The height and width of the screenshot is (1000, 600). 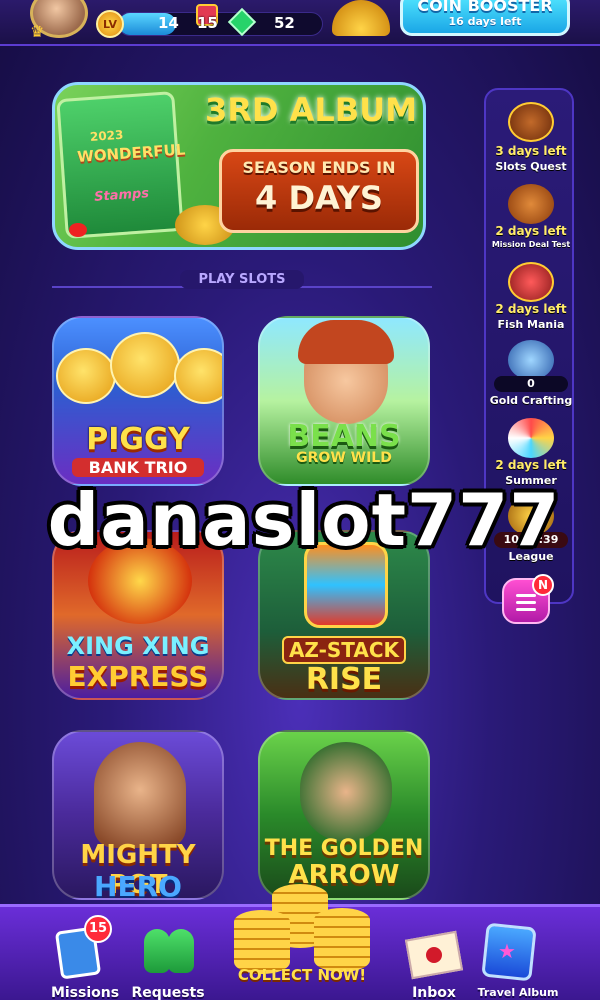 I want to click on game-title-line1: THE GOLDEN, so click(x=344, y=848).